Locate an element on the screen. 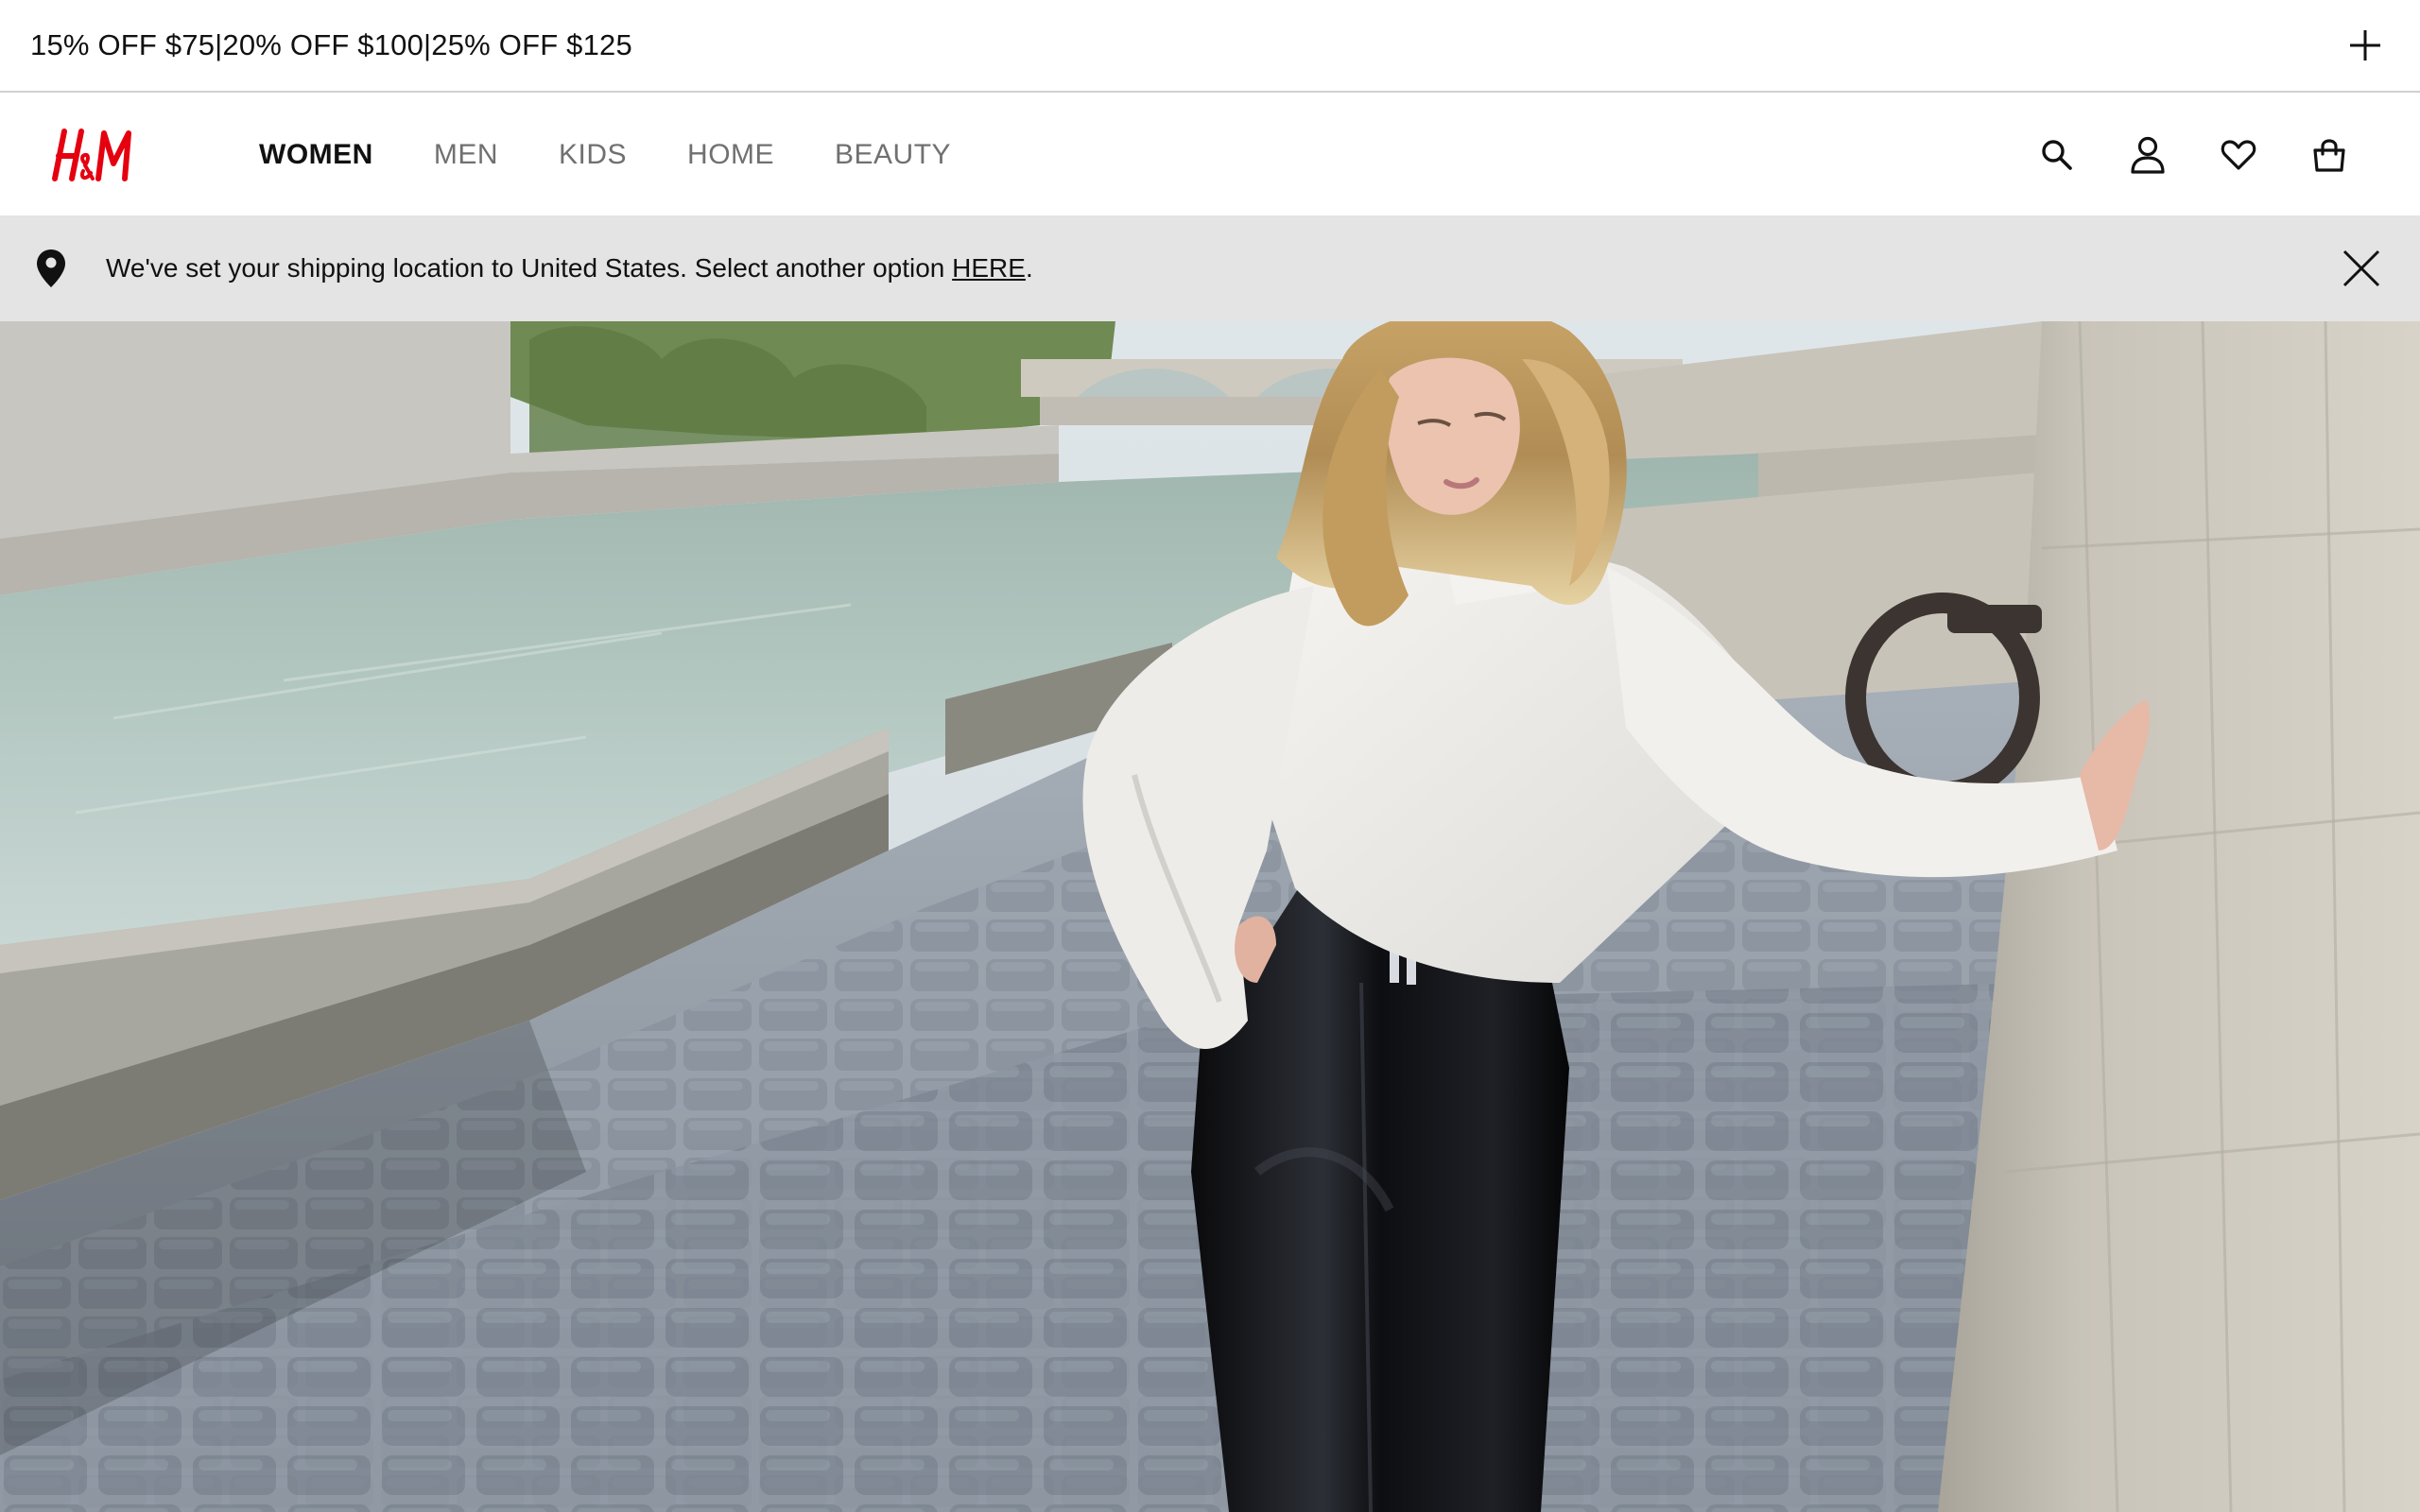  search-icon is located at coordinates (2057, 155).